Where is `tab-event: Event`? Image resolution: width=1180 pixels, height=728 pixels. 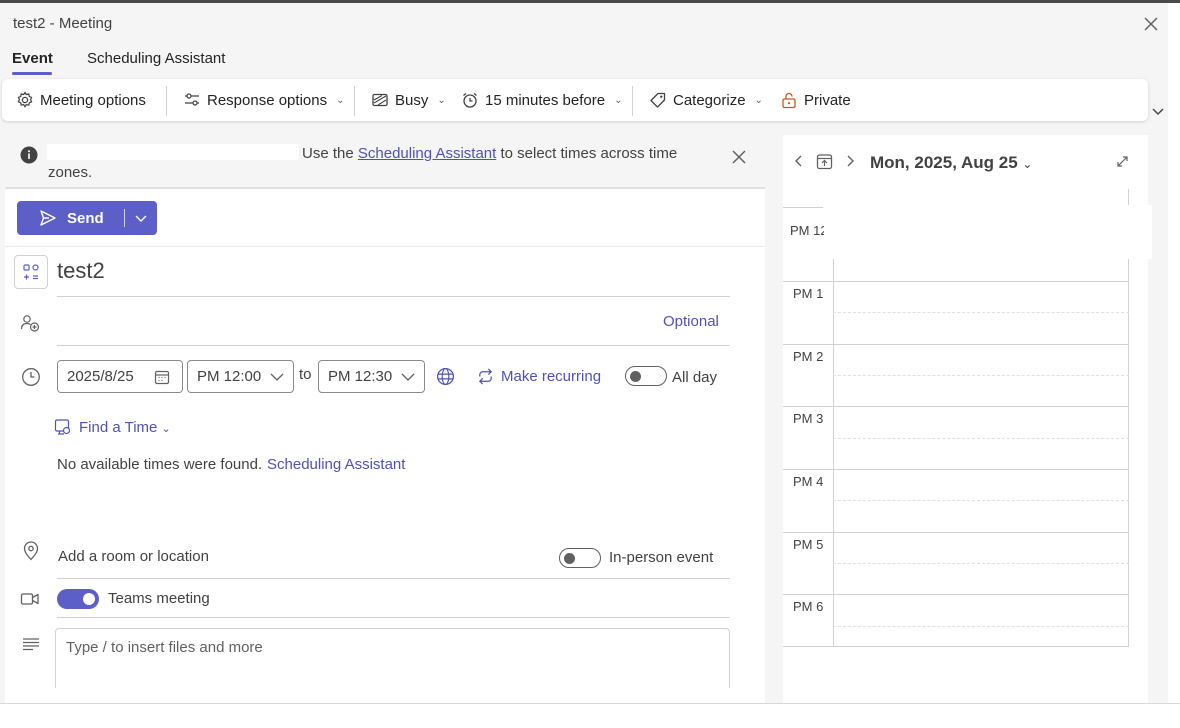
tab-event: Event is located at coordinates (32, 58).